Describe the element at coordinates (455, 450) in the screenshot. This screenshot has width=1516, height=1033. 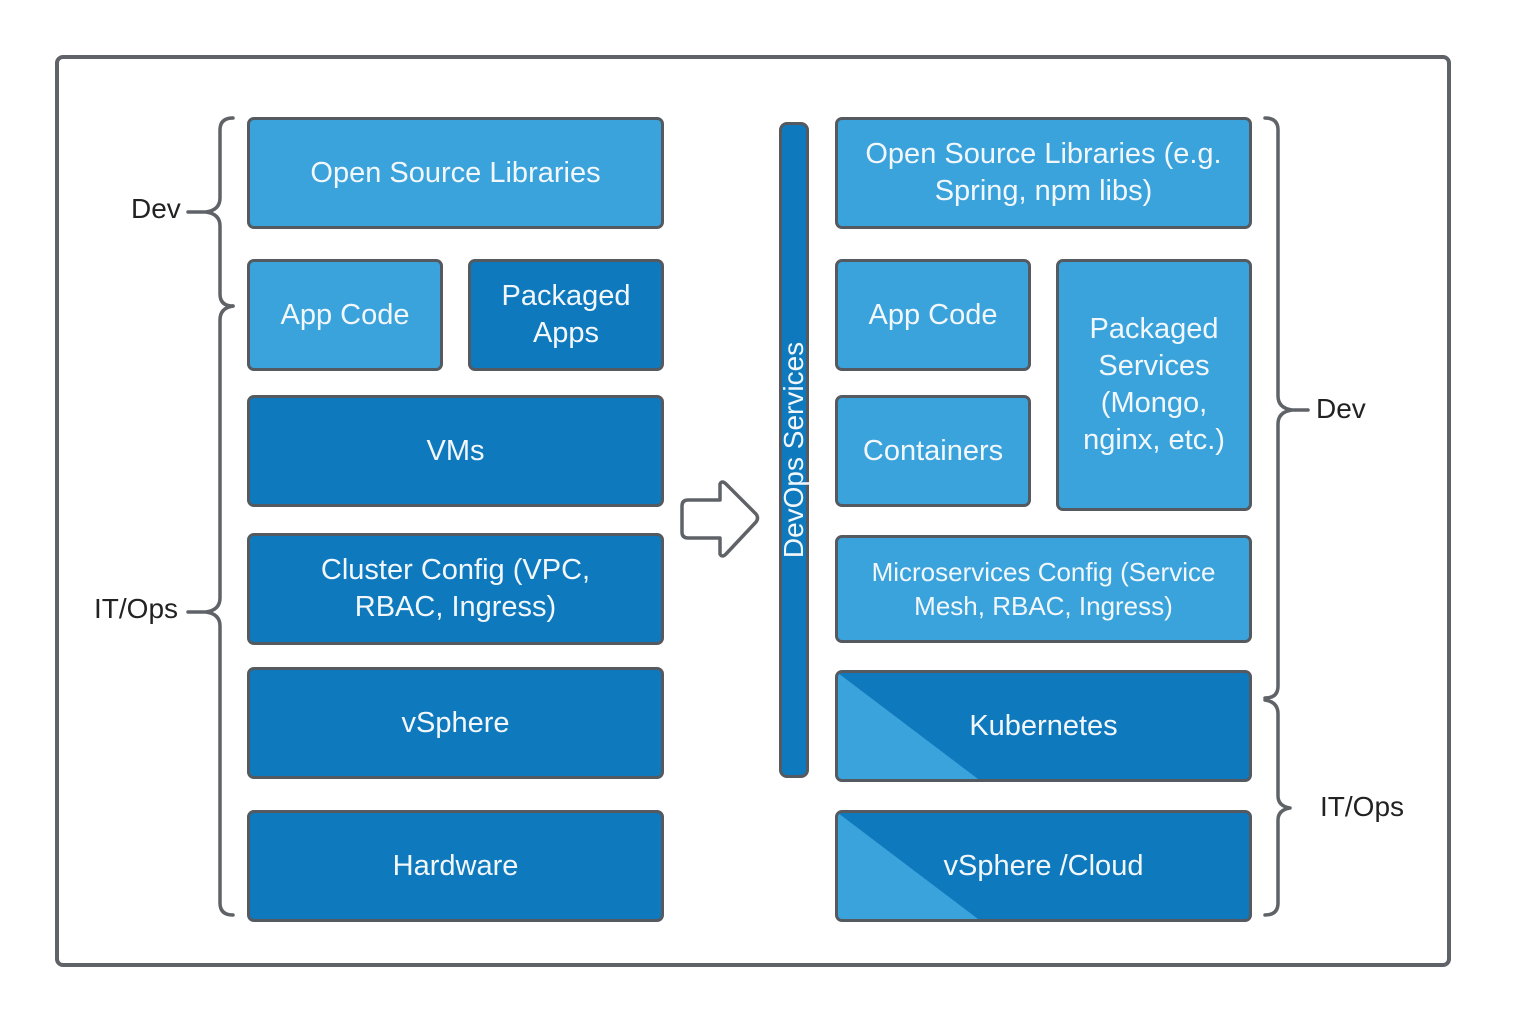
I see `left-vms-label: VMs` at that location.